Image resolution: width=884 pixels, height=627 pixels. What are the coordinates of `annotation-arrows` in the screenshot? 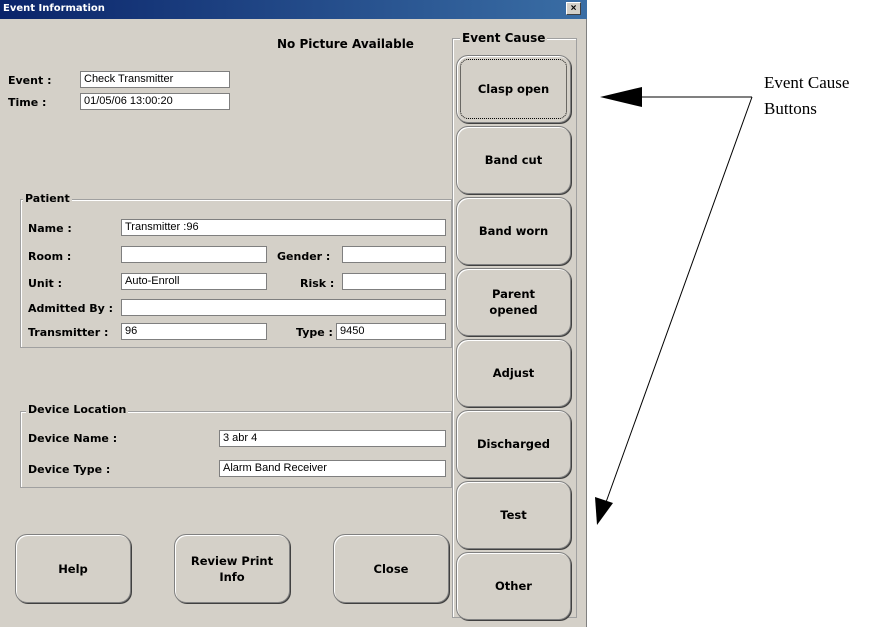 It's located at (674, 306).